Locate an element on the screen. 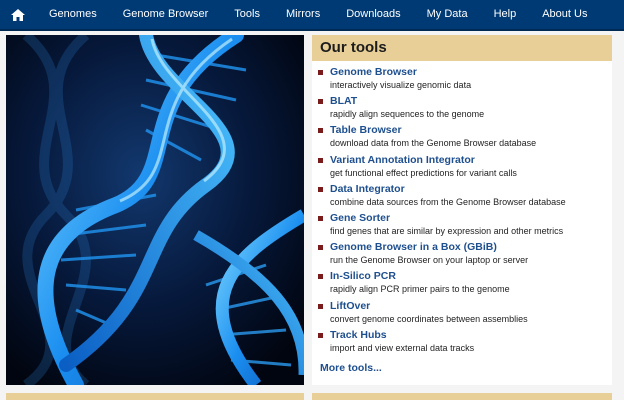 Image resolution: width=624 pixels, height=400 pixels. tool-link-track-hubs: Track Hubs is located at coordinates (471, 335).